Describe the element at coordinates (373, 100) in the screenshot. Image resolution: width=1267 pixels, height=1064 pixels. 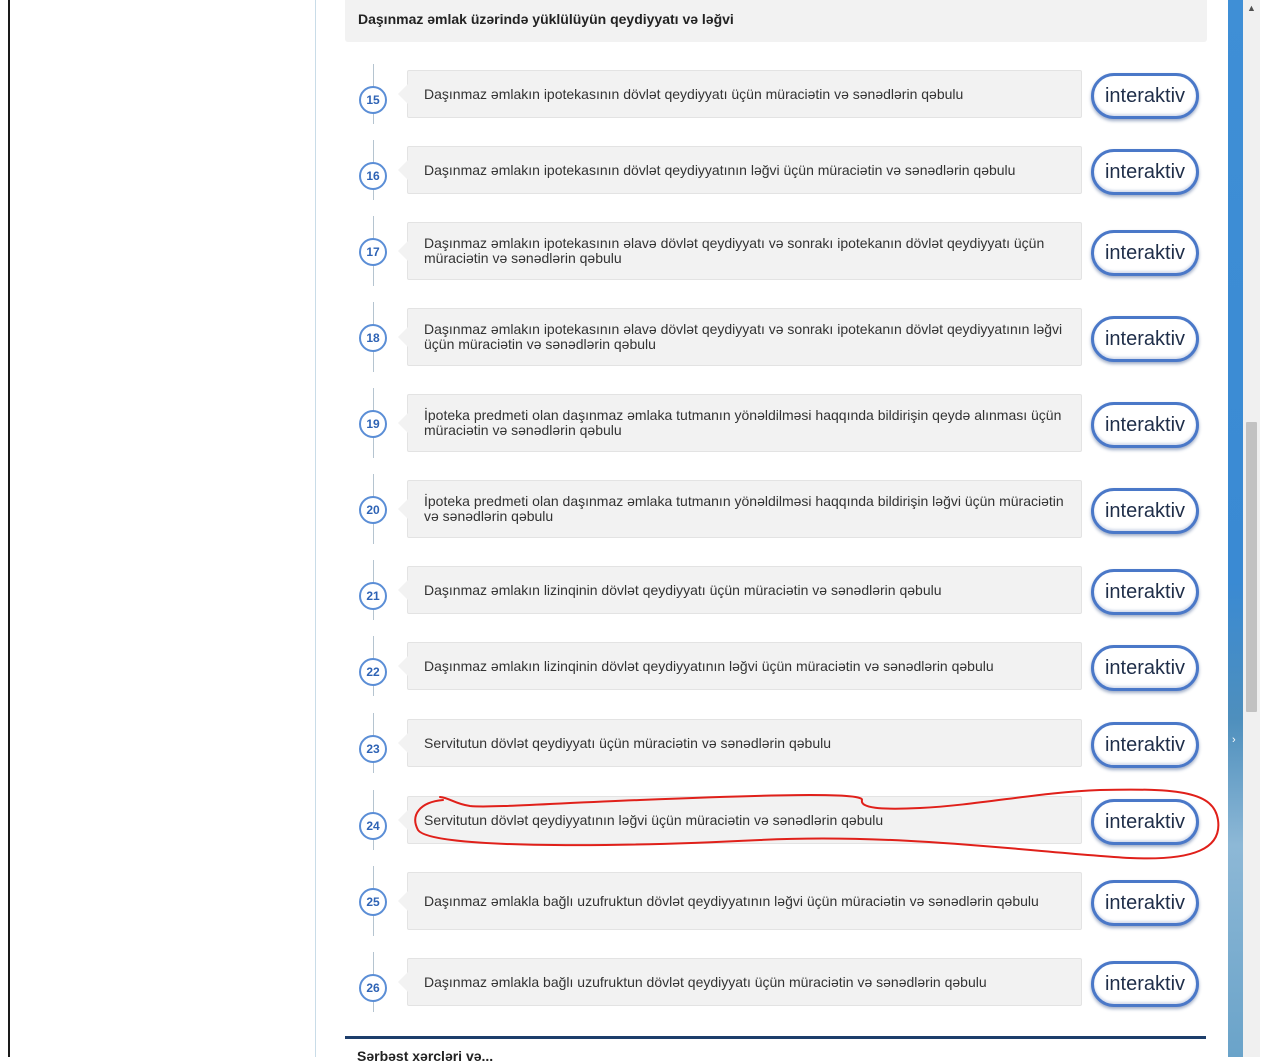
I see `item-number-badge: 15` at that location.